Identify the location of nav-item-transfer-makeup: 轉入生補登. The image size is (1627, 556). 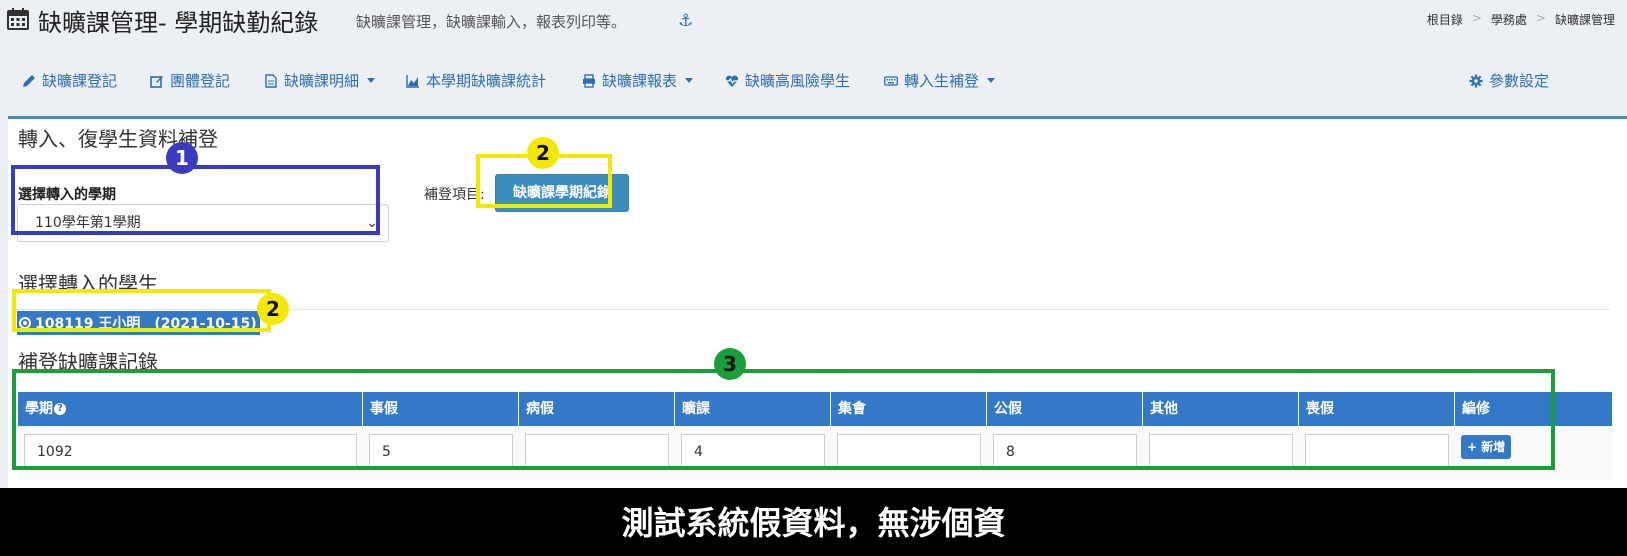
(940, 80).